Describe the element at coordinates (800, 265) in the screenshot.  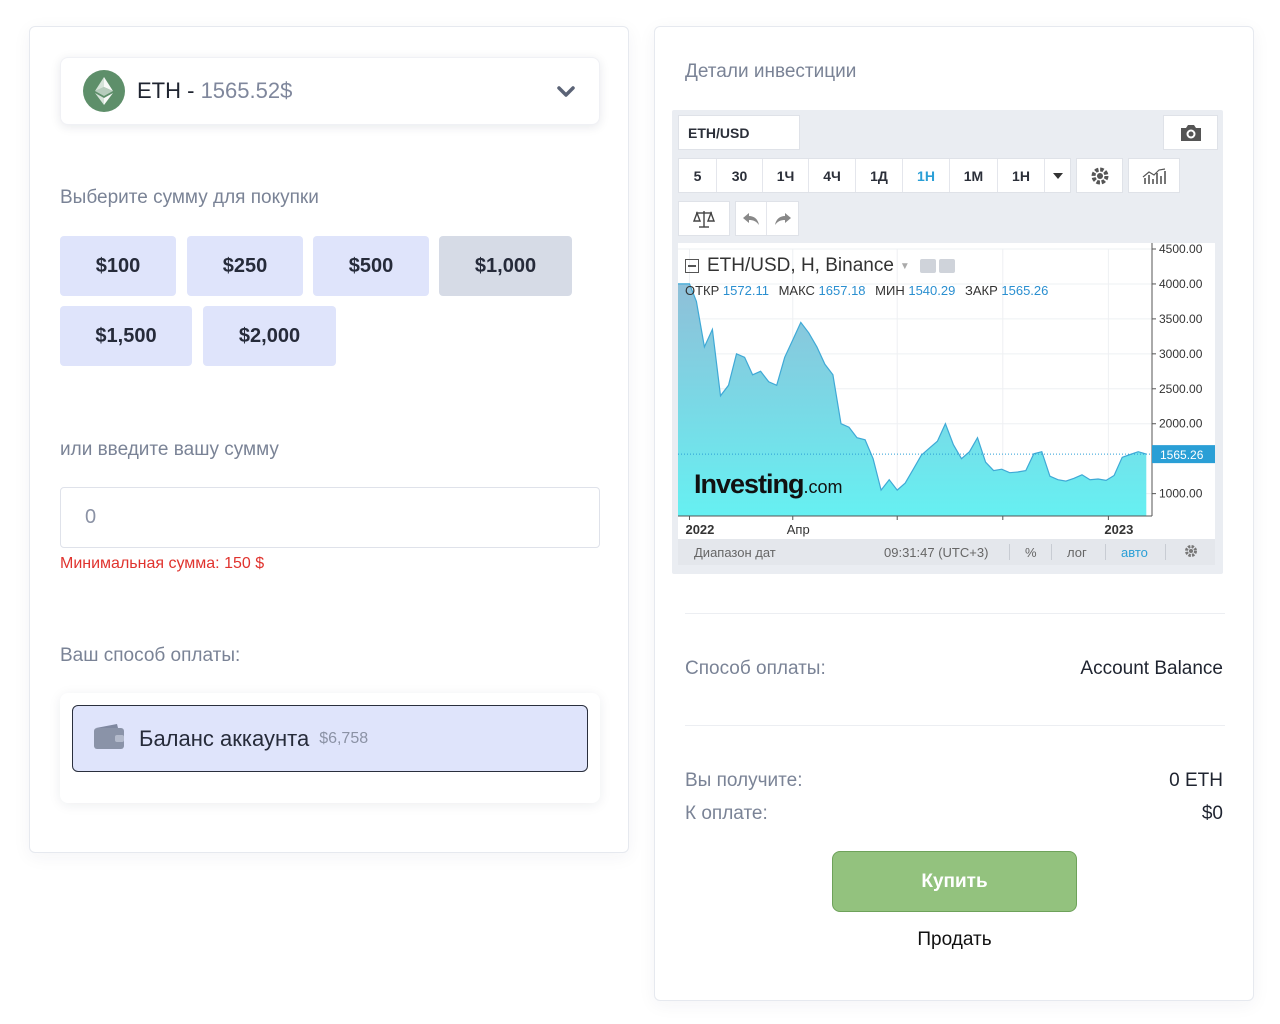
I see `chart-title-text: ETH/USD, H, Binance` at that location.